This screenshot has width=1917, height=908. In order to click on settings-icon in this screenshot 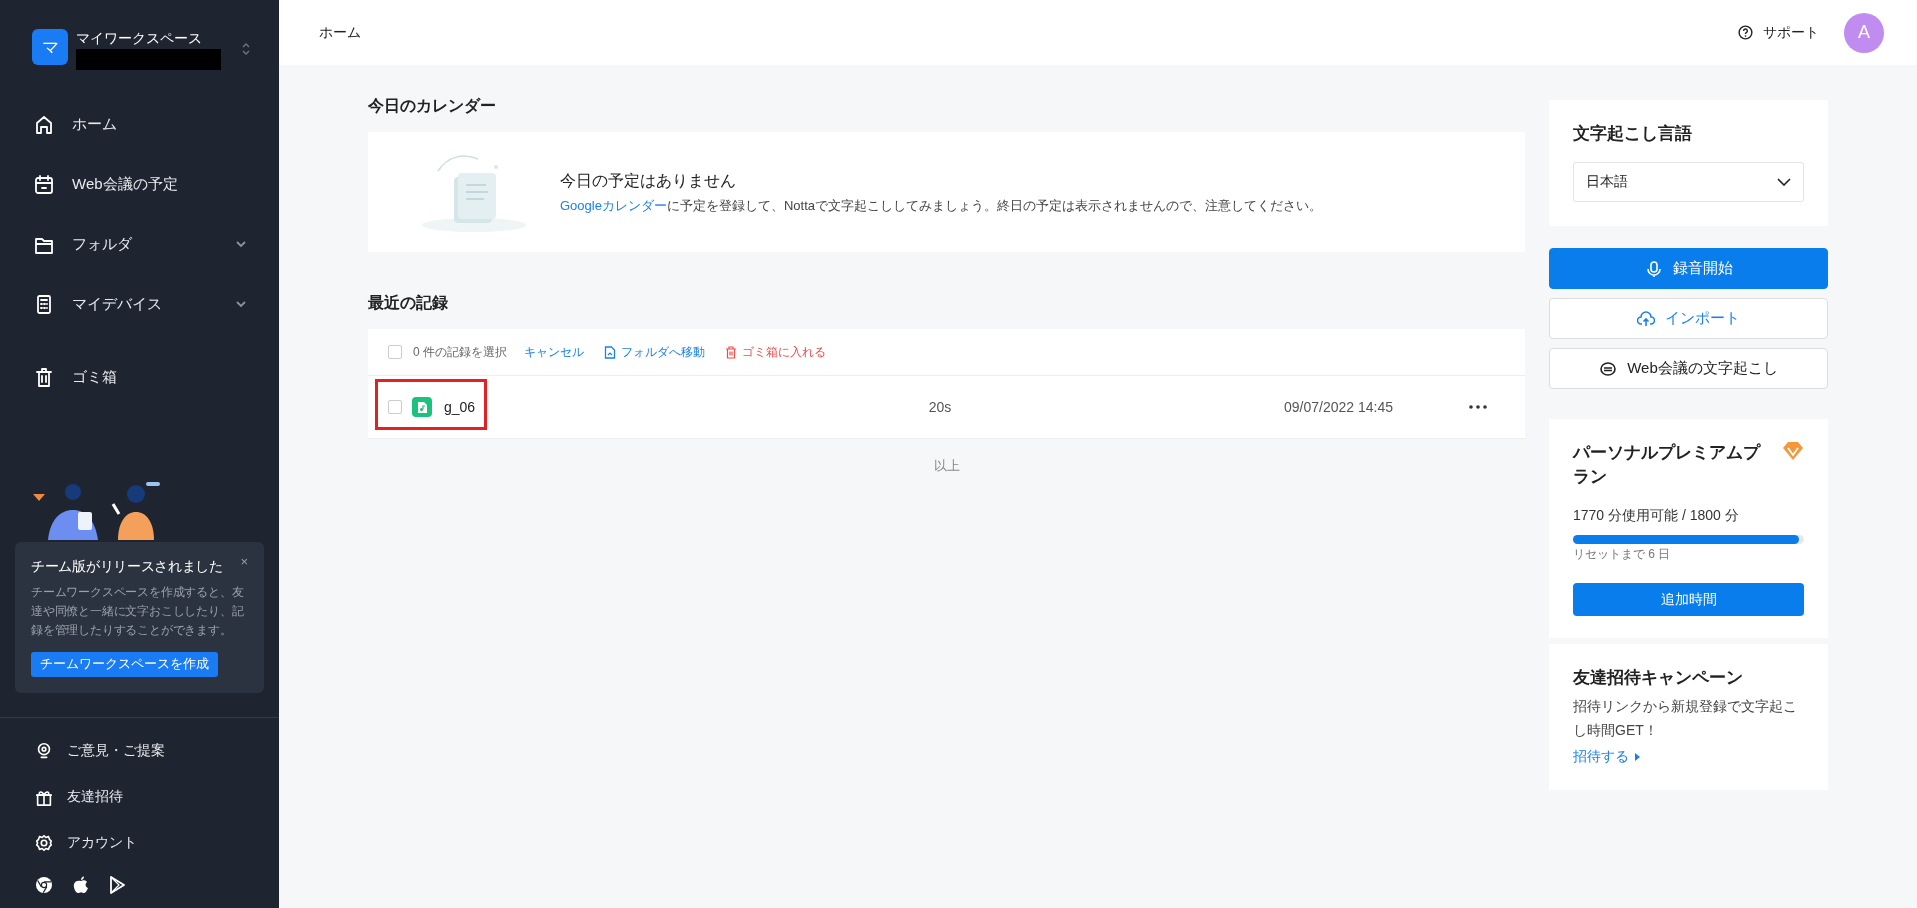, I will do `click(44, 843)`.